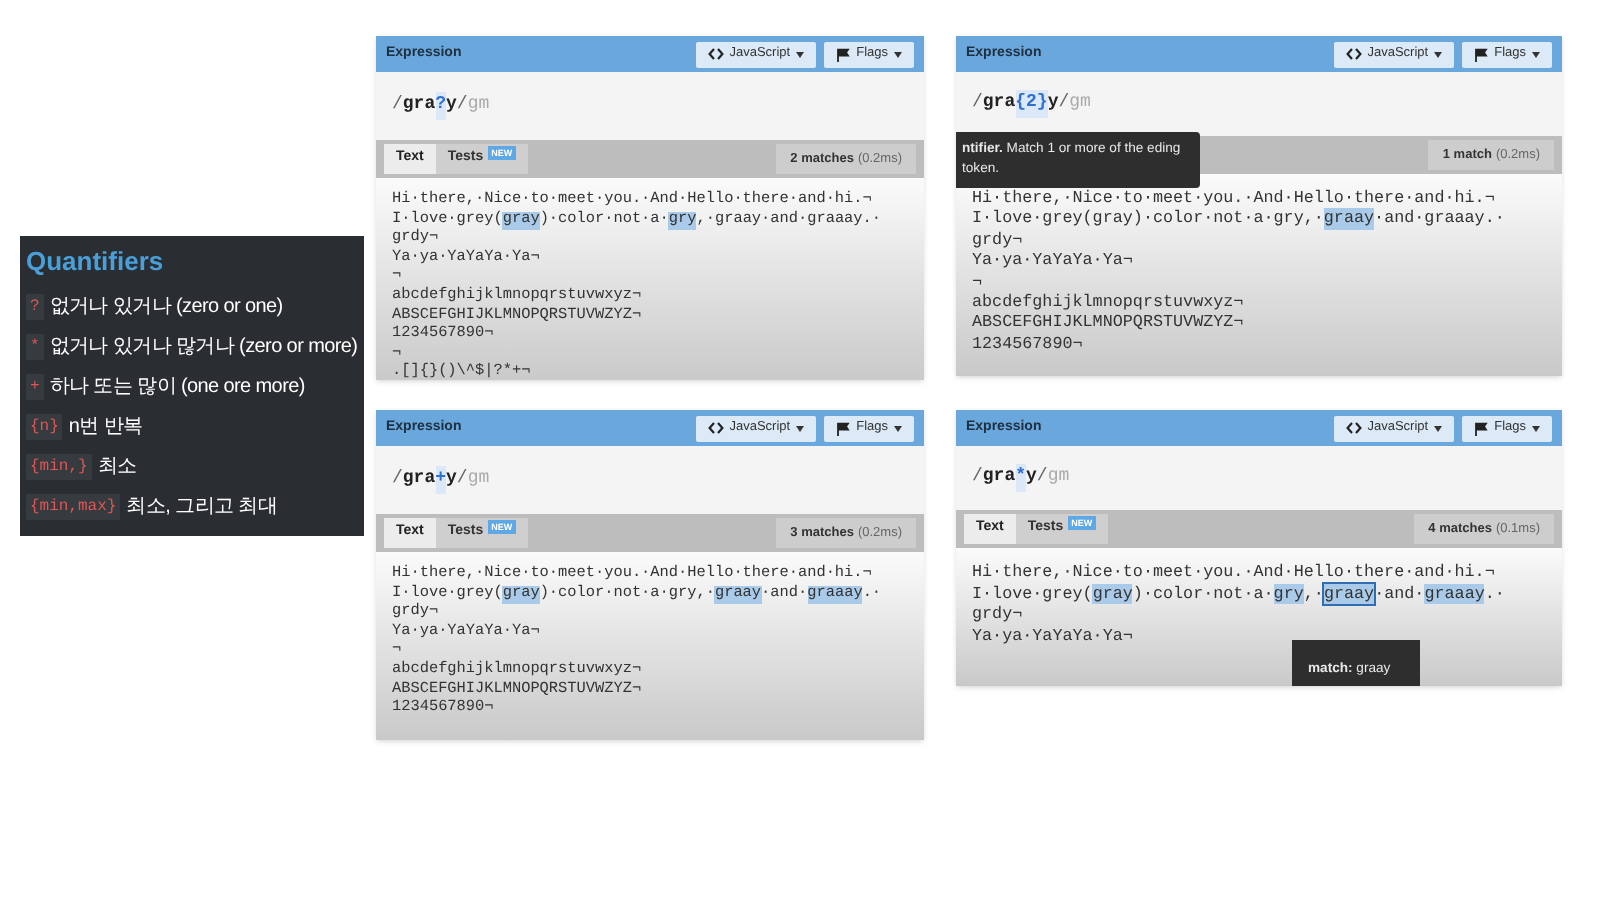 Image resolution: width=1600 pixels, height=900 pixels. I want to click on quantifier-description: 없거나 있거나 많거나 (zero or more), so click(203, 347).